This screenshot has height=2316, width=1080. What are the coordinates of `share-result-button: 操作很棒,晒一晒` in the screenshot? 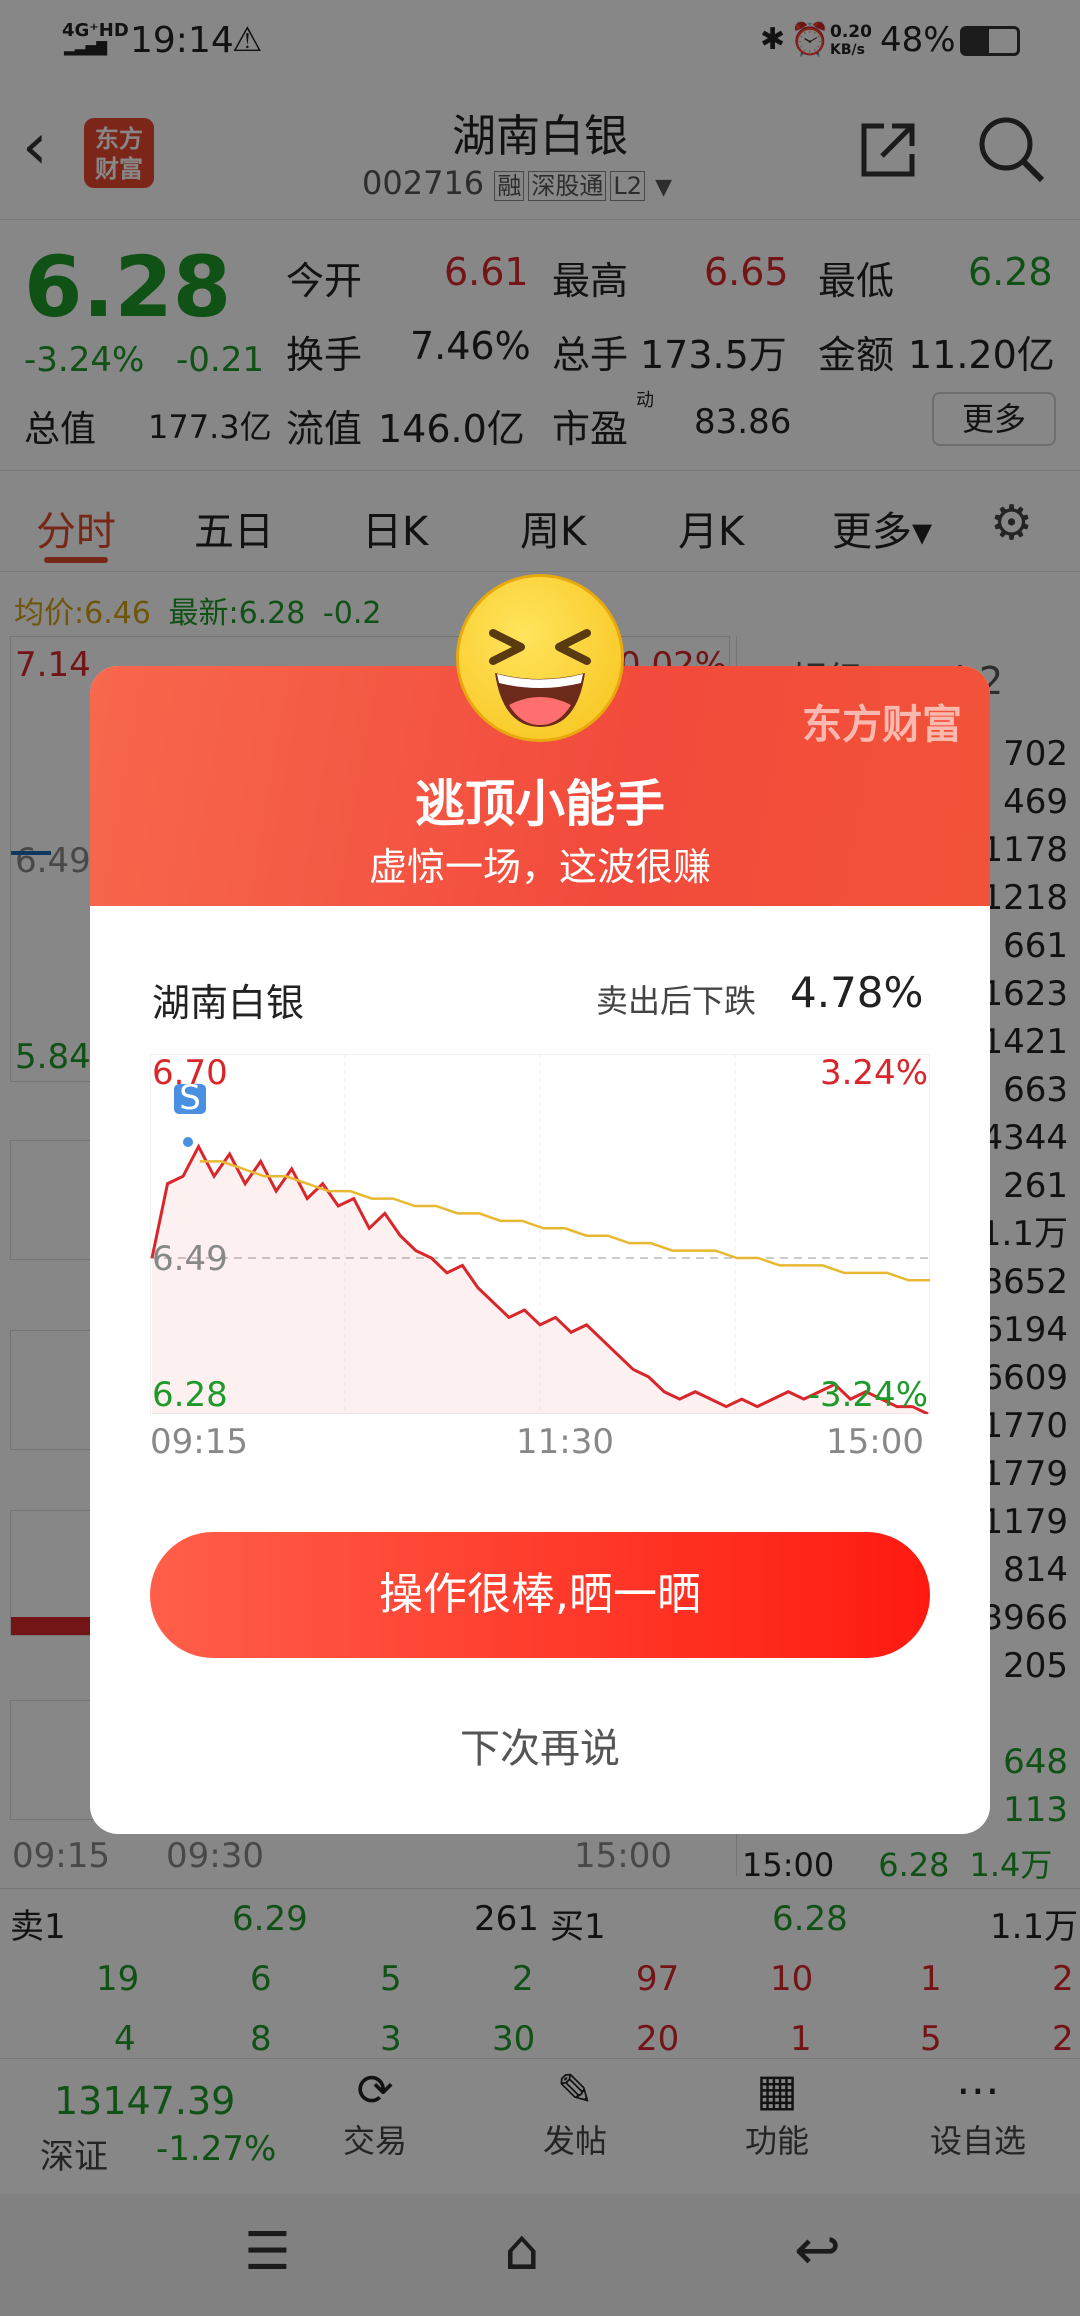 It's located at (540, 1595).